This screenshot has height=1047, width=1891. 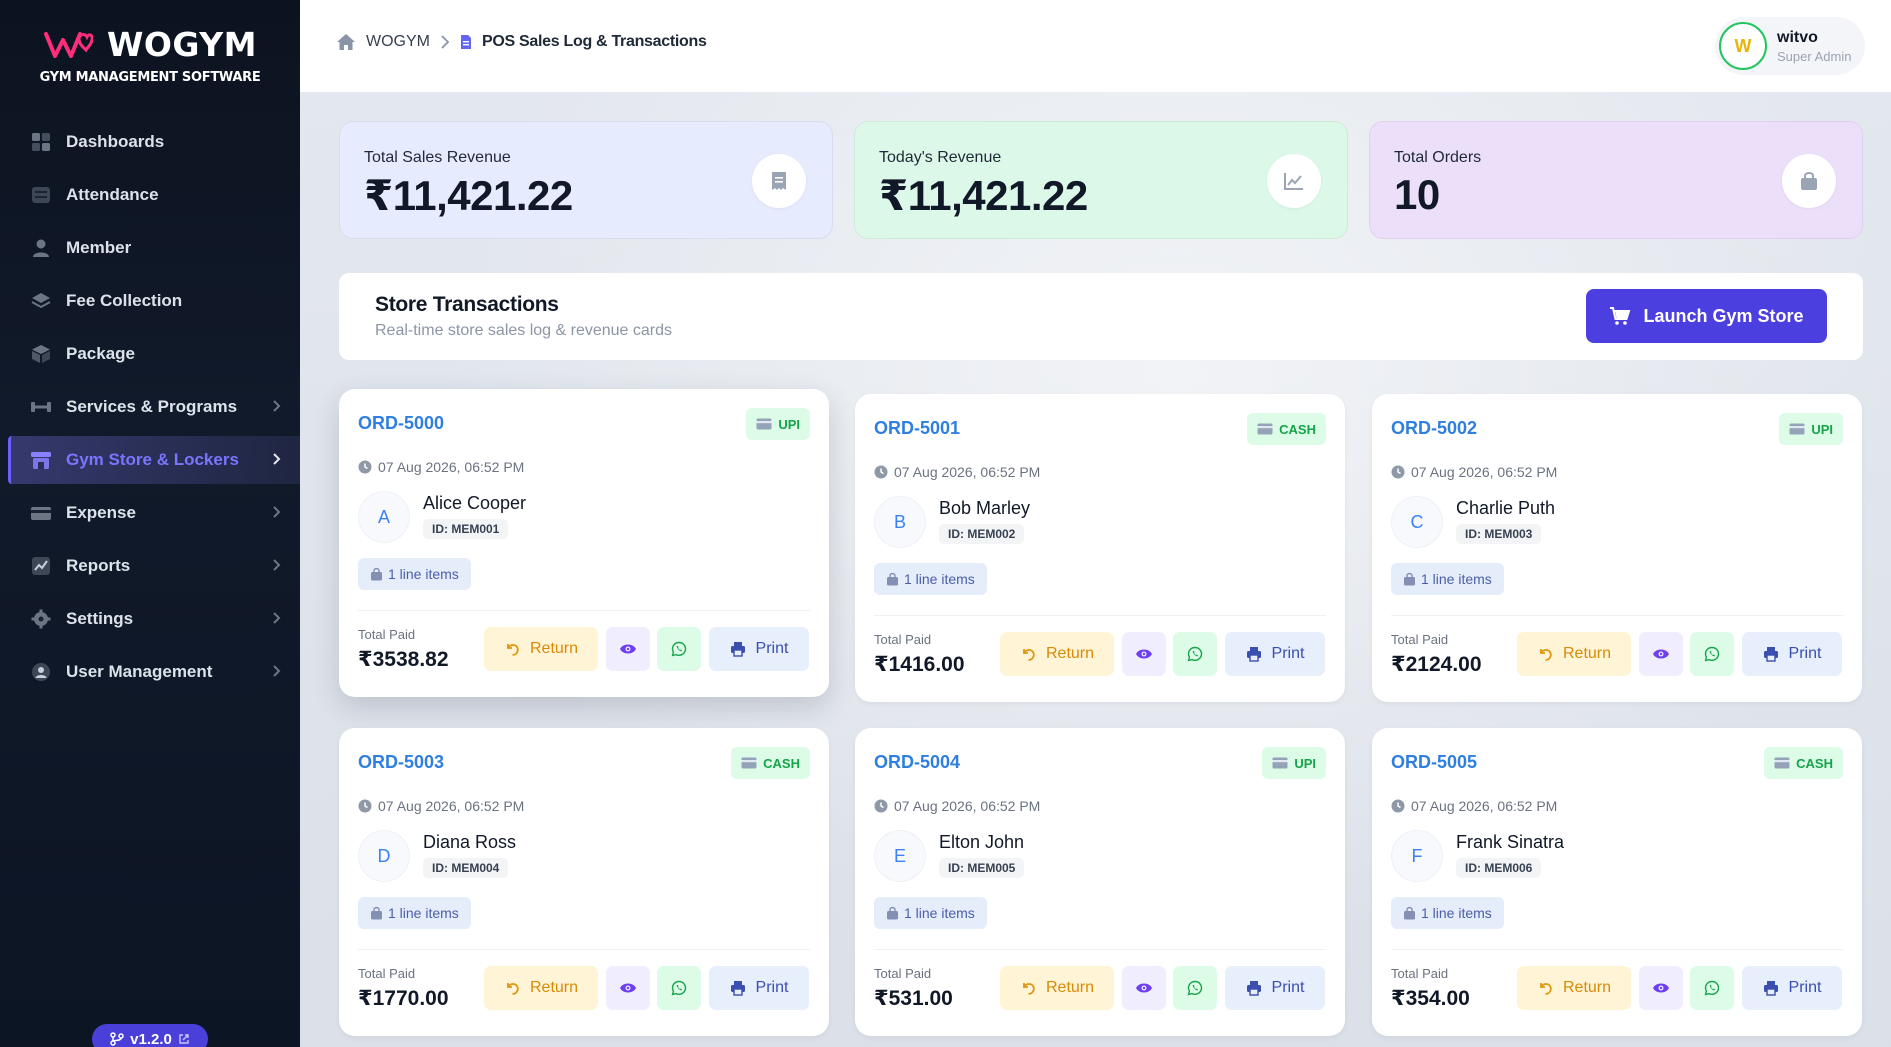 What do you see at coordinates (1101, 180) in the screenshot?
I see `stat-card-todays-revenue: Today's Revenue ₹11,421.22` at bounding box center [1101, 180].